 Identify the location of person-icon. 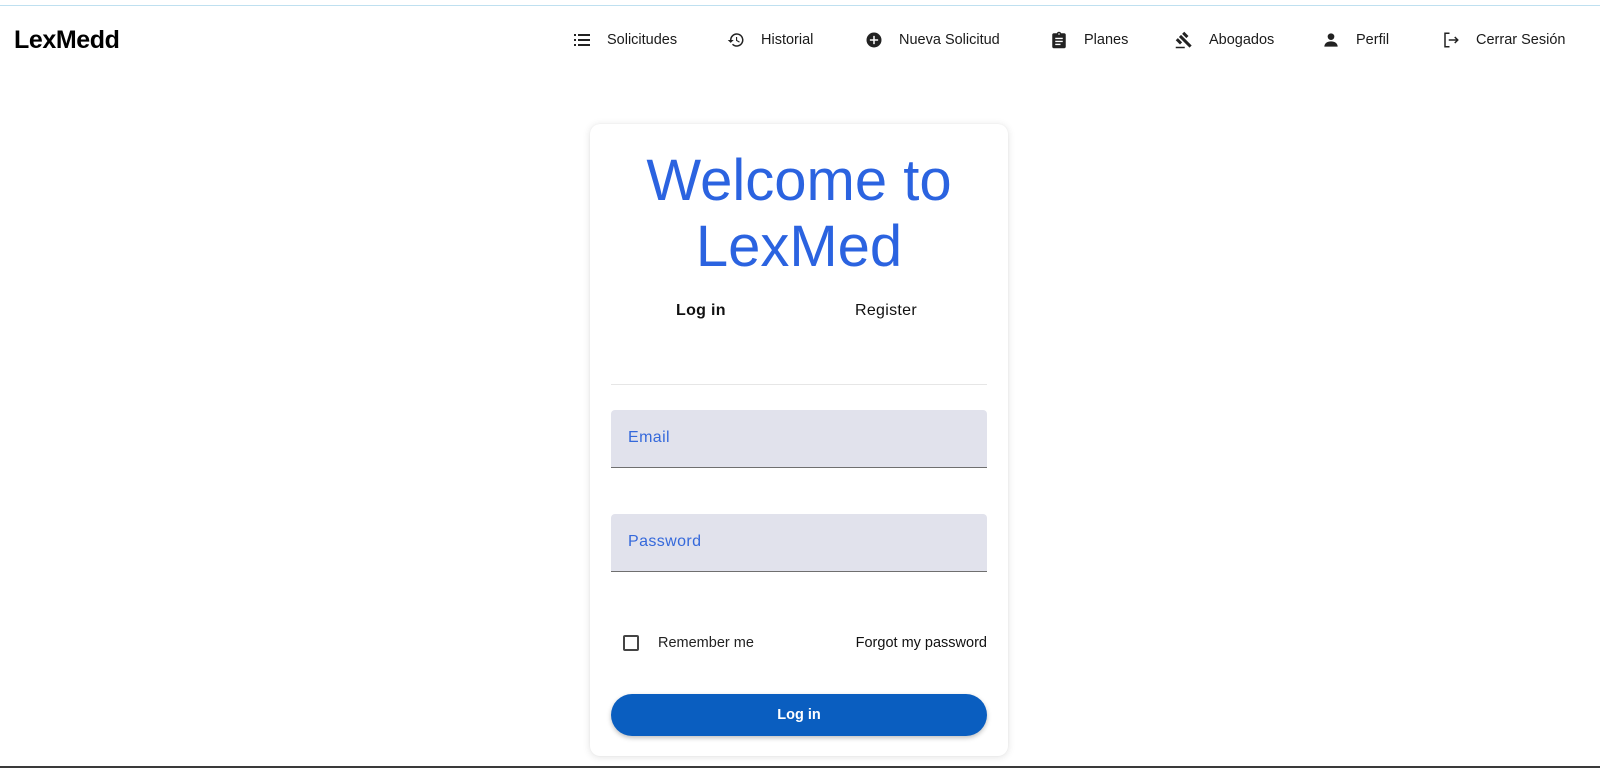
(1331, 40).